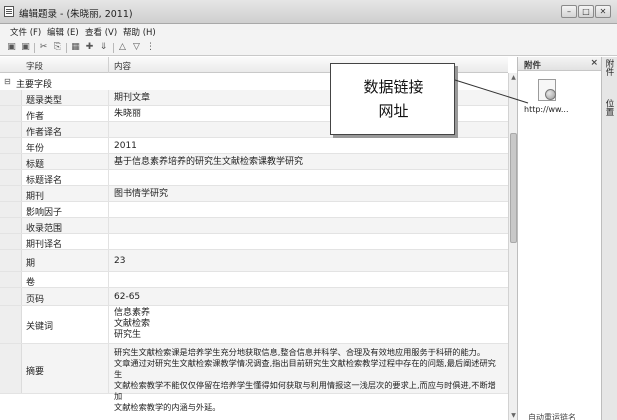  I want to click on table-row: 关键词 信息素养 文献检索 研究生, so click(254, 325).